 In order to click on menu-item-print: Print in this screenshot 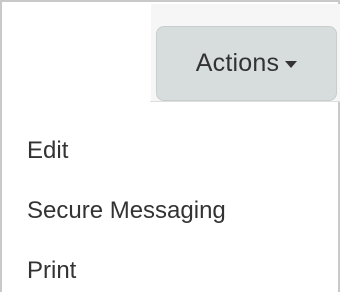, I will do `click(51, 271)`.